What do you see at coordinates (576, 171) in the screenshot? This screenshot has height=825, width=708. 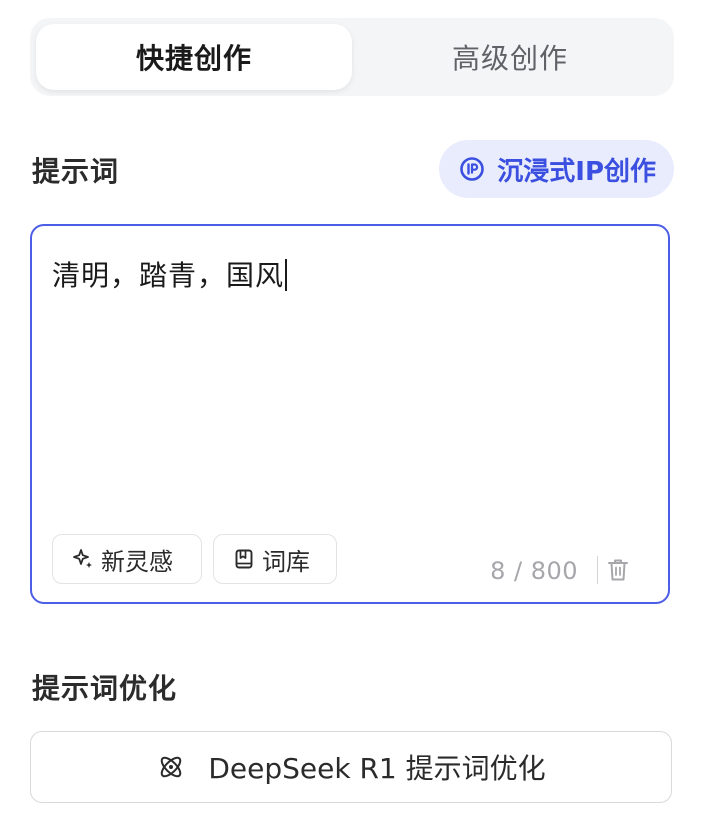 I see `immersive-ip-label: 沉浸式IP创作` at bounding box center [576, 171].